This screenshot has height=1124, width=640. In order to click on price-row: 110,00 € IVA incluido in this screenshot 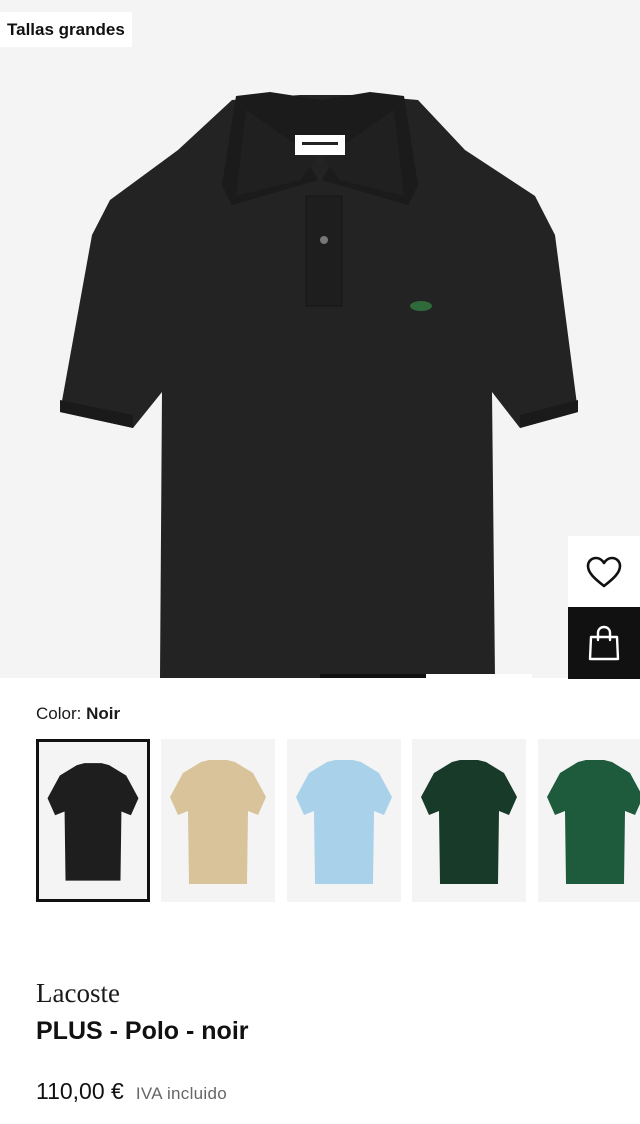, I will do `click(131, 1091)`.